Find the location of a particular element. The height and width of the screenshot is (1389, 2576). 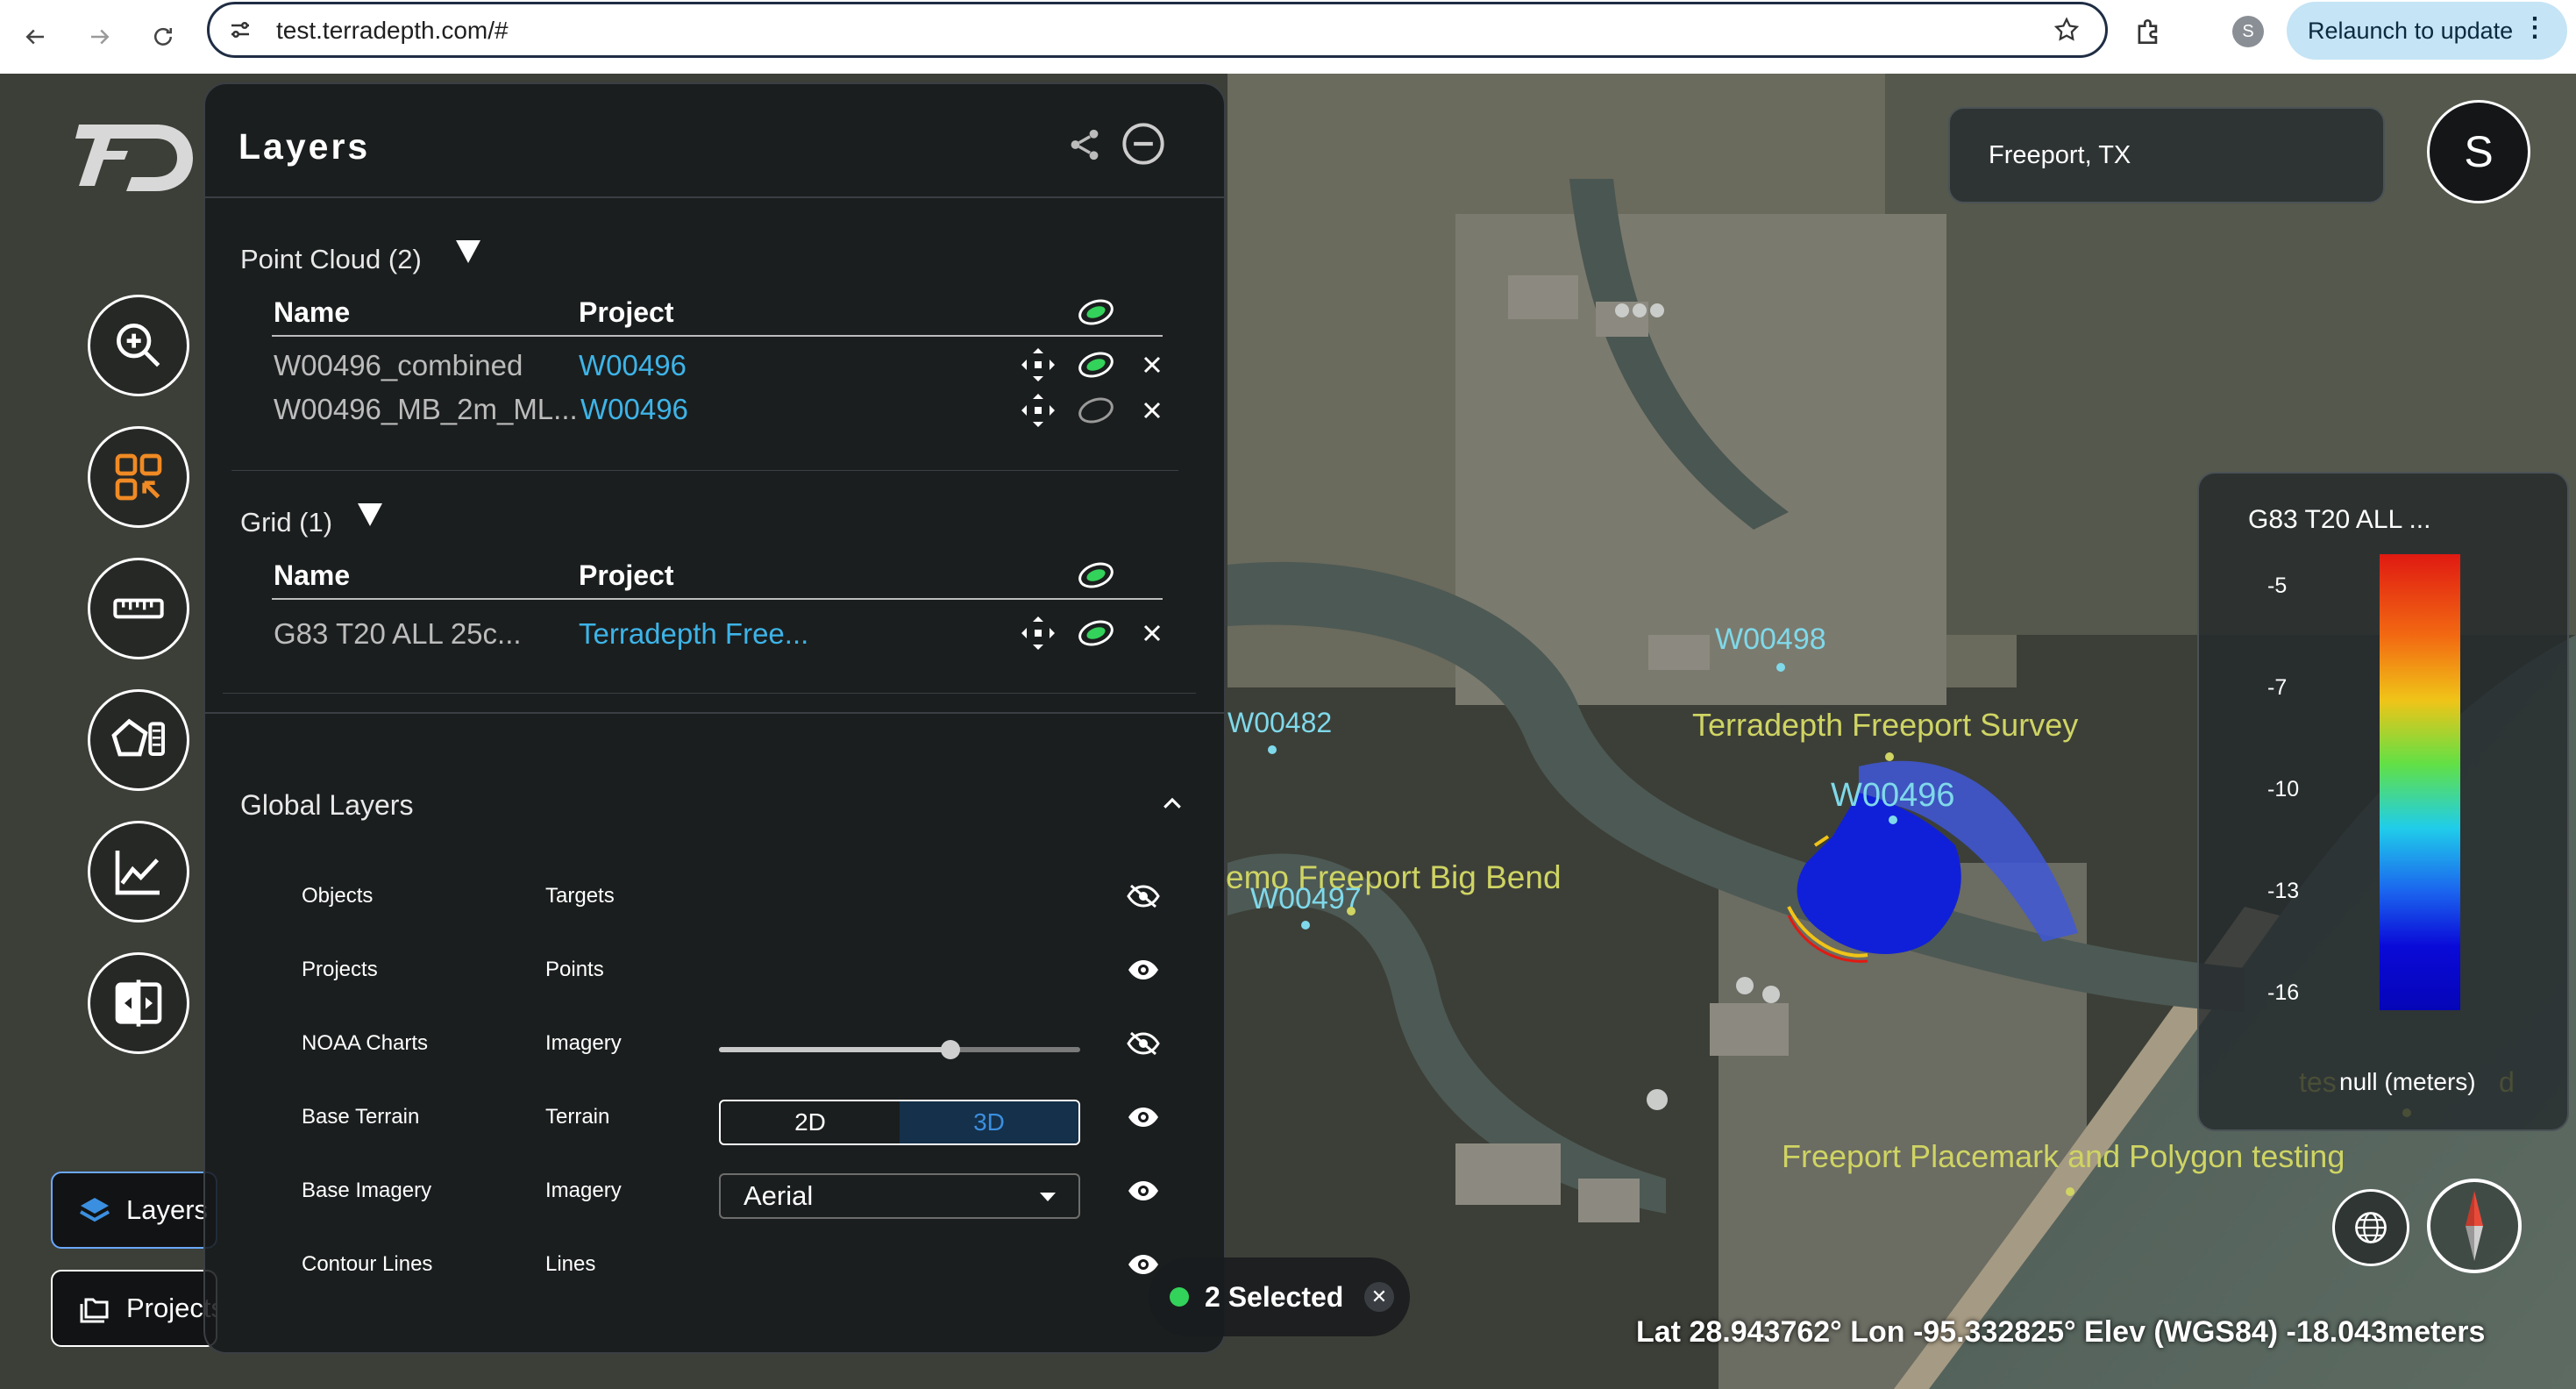

point-cloud-row-2-project: W00496 is located at coordinates (634, 410).